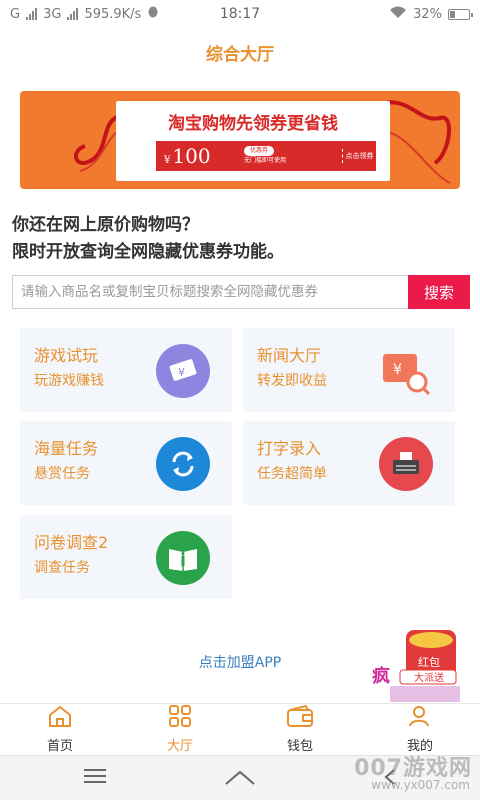  I want to click on svg-text: 红包, so click(429, 662).